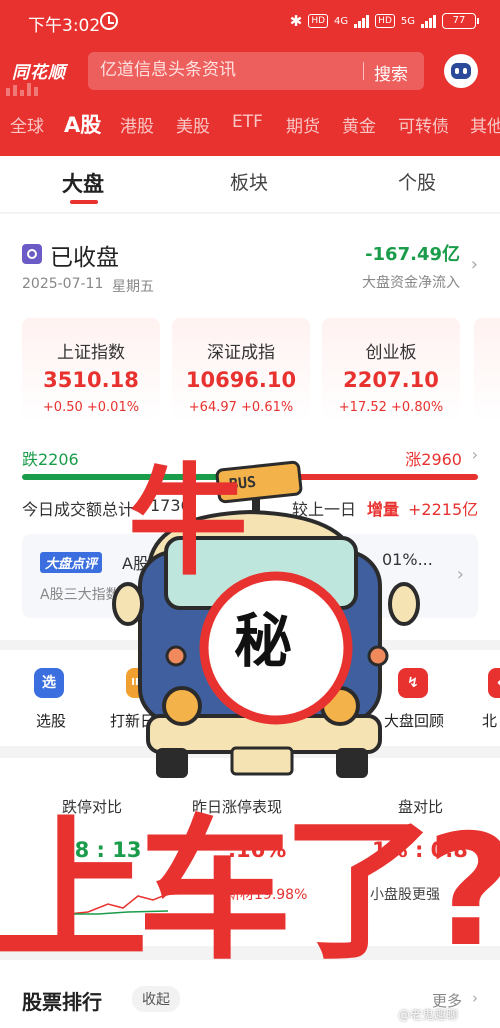 This screenshot has height=1028, width=500. What do you see at coordinates (391, 72) in the screenshot?
I see `search-button: 搜索` at bounding box center [391, 72].